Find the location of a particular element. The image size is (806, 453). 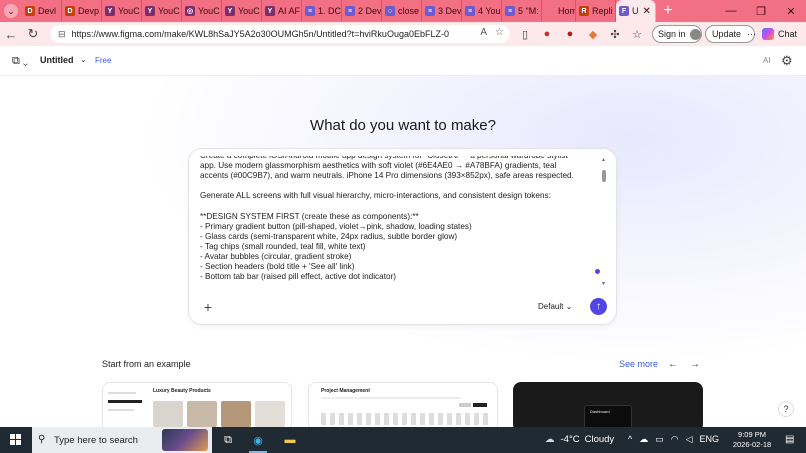

see-more-link: See more is located at coordinates (638, 364).